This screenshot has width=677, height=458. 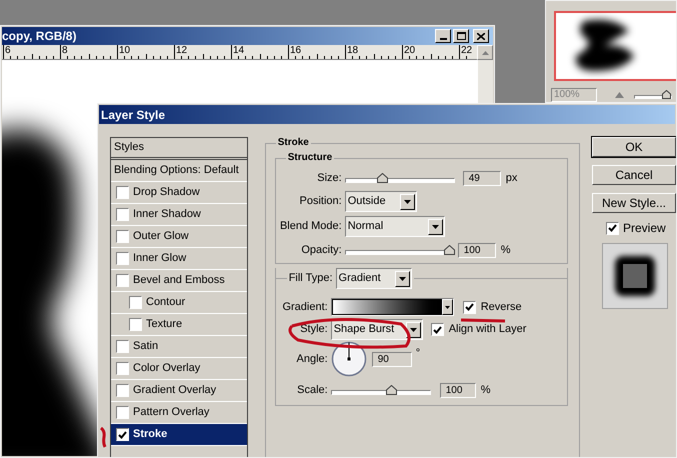 I want to click on gradient-picker, so click(x=392, y=307).